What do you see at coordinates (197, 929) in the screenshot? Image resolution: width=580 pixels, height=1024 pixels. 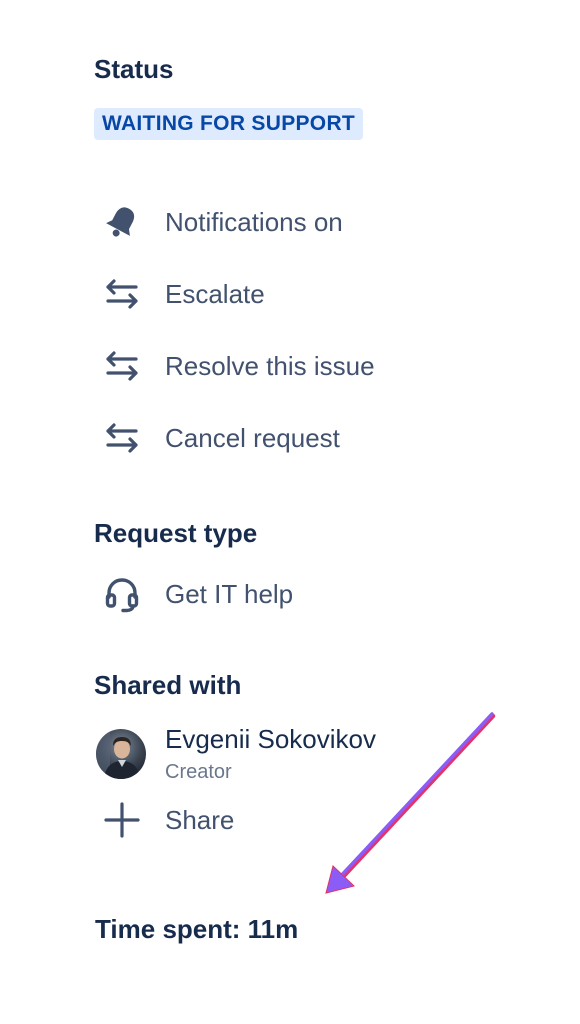 I see `time-spent: Time spent: 11m` at bounding box center [197, 929].